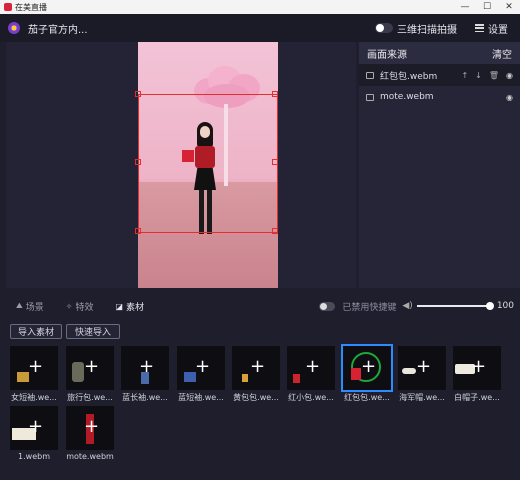 The width and height of the screenshot is (520, 480). What do you see at coordinates (502, 53) in the screenshot?
I see `clear-sources-button: 清空` at bounding box center [502, 53].